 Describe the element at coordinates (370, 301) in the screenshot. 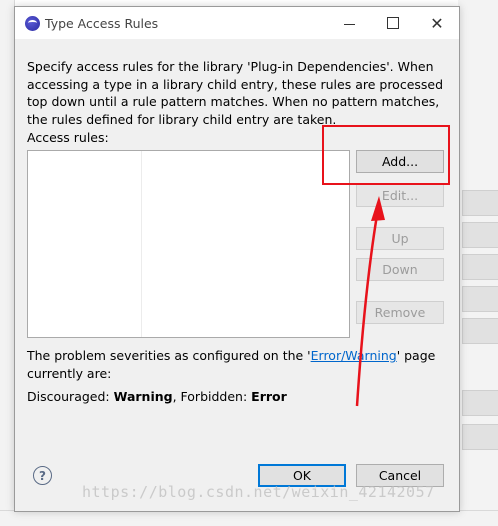

I see `annotation-arrow` at that location.